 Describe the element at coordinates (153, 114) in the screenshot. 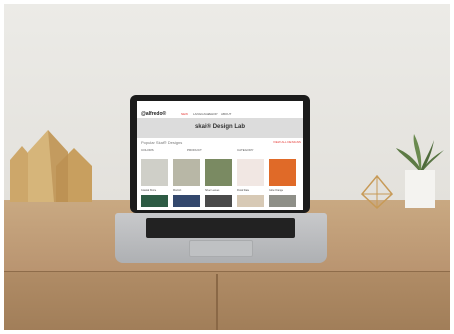

I see `site-logo: @alfredo®` at that location.